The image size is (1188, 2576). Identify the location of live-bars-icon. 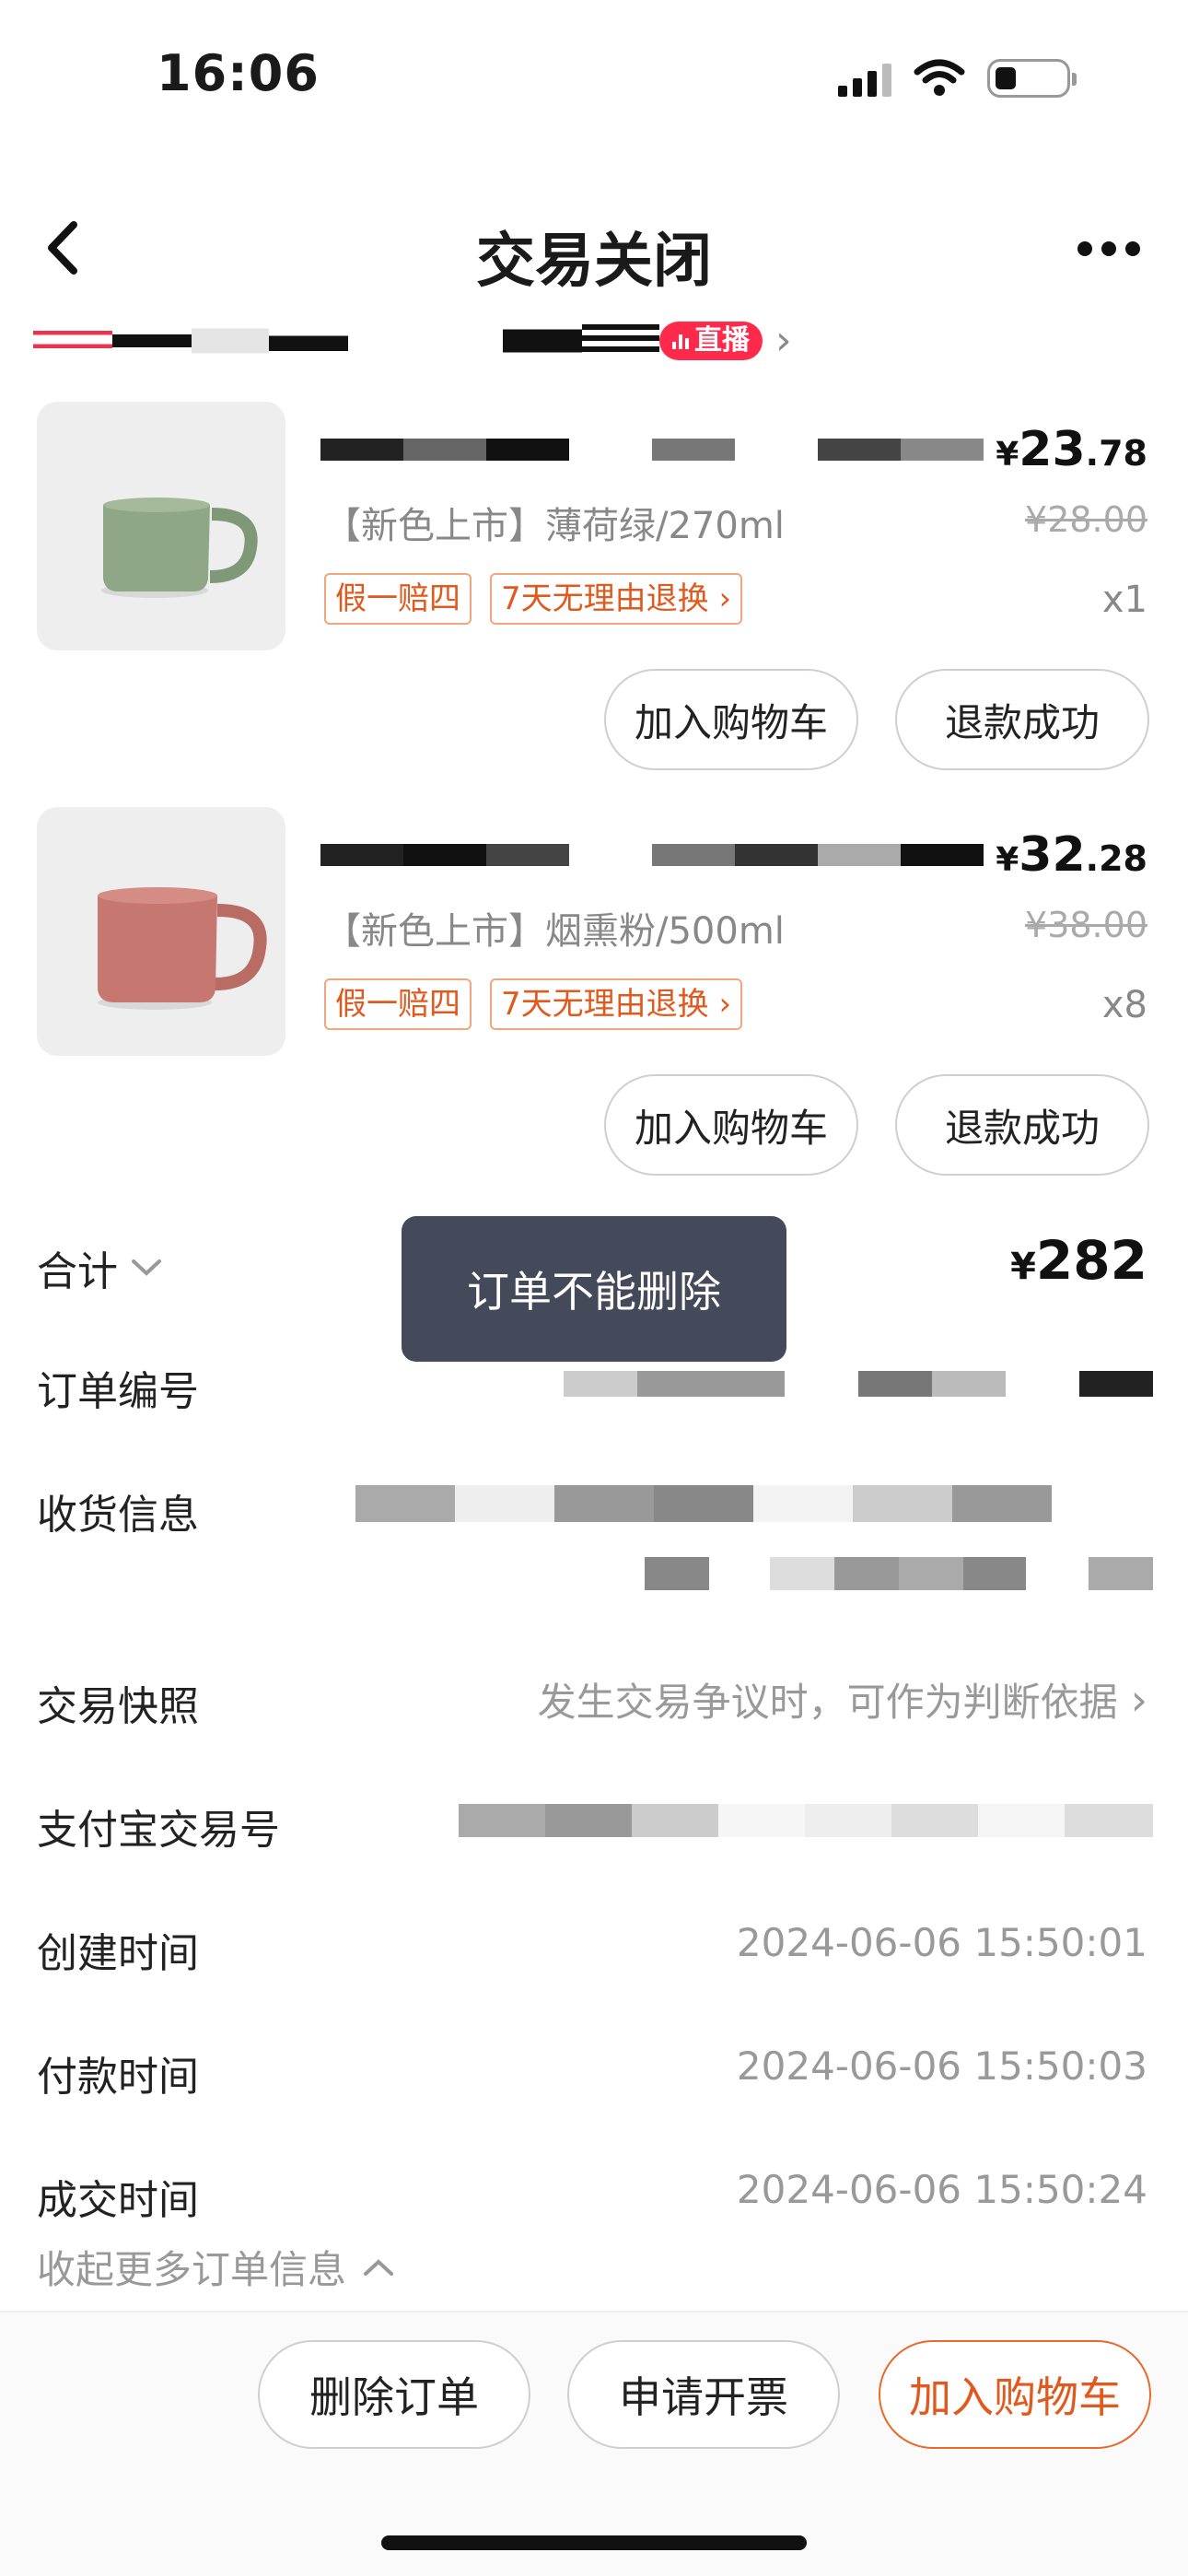
(680, 341).